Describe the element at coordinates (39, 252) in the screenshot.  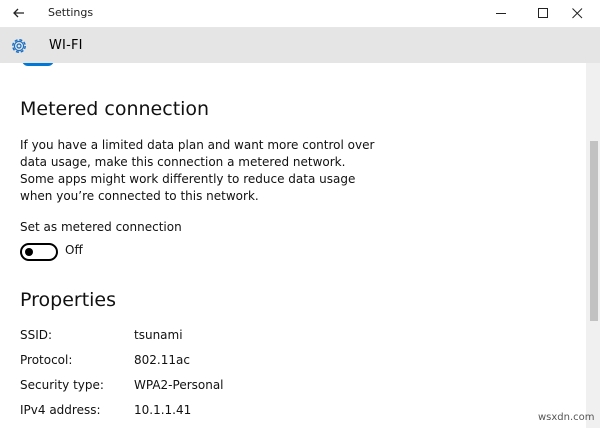
I see `metered-toggle` at that location.